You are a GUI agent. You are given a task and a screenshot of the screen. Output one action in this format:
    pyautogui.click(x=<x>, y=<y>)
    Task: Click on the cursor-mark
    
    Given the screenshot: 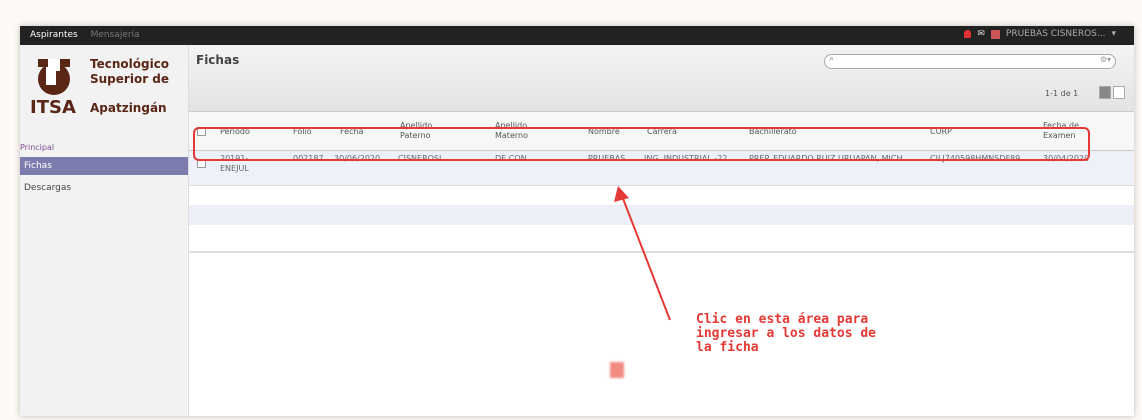 What is the action you would take?
    pyautogui.click(x=617, y=370)
    